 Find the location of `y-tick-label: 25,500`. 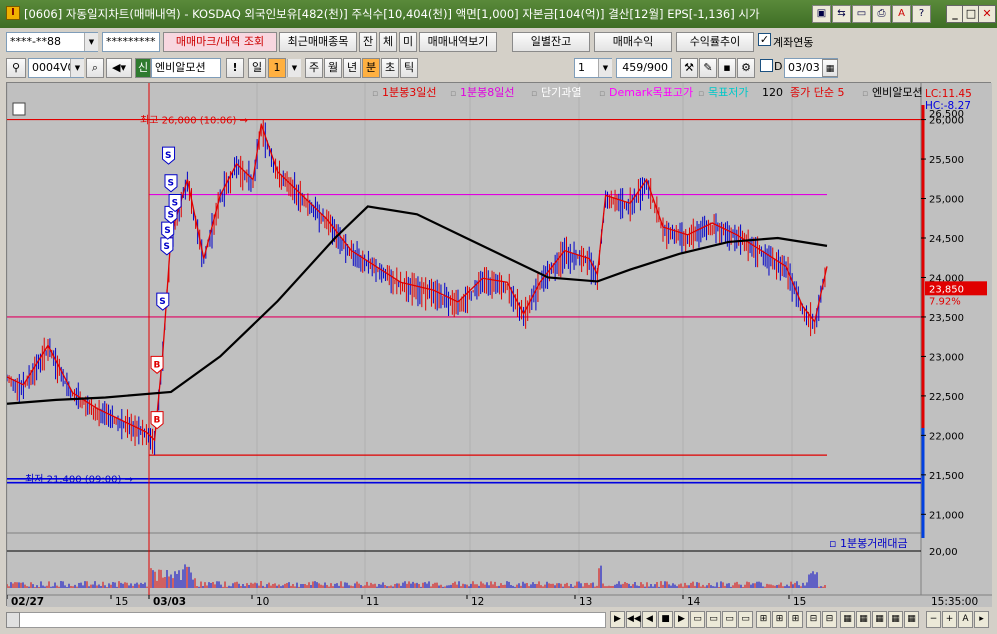

y-tick-label: 25,500 is located at coordinates (946, 160).